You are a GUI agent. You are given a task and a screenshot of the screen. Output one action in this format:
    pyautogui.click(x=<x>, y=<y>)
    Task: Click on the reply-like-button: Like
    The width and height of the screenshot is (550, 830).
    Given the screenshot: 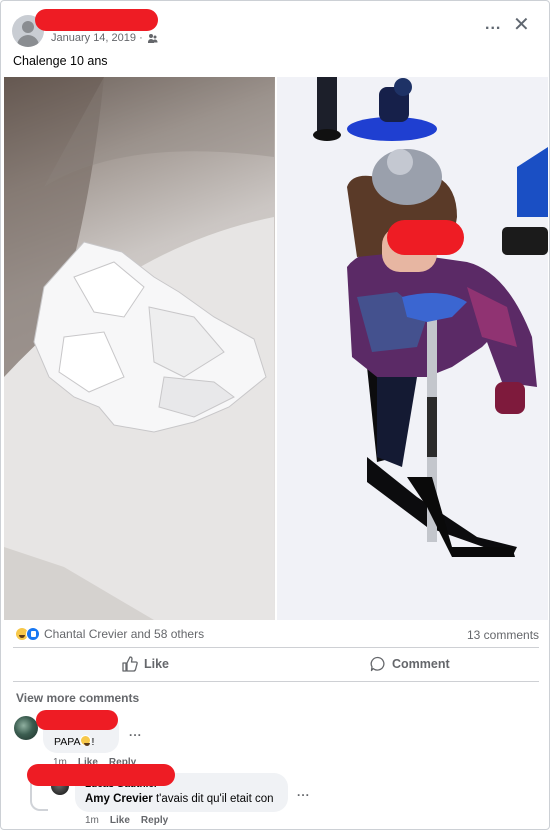 What is the action you would take?
    pyautogui.click(x=120, y=820)
    